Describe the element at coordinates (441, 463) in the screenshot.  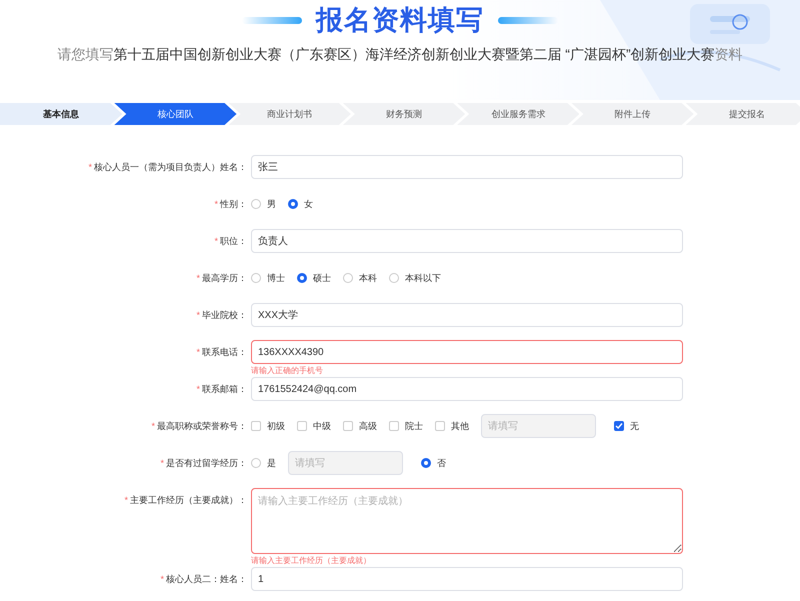
I see `option-label: 否` at that location.